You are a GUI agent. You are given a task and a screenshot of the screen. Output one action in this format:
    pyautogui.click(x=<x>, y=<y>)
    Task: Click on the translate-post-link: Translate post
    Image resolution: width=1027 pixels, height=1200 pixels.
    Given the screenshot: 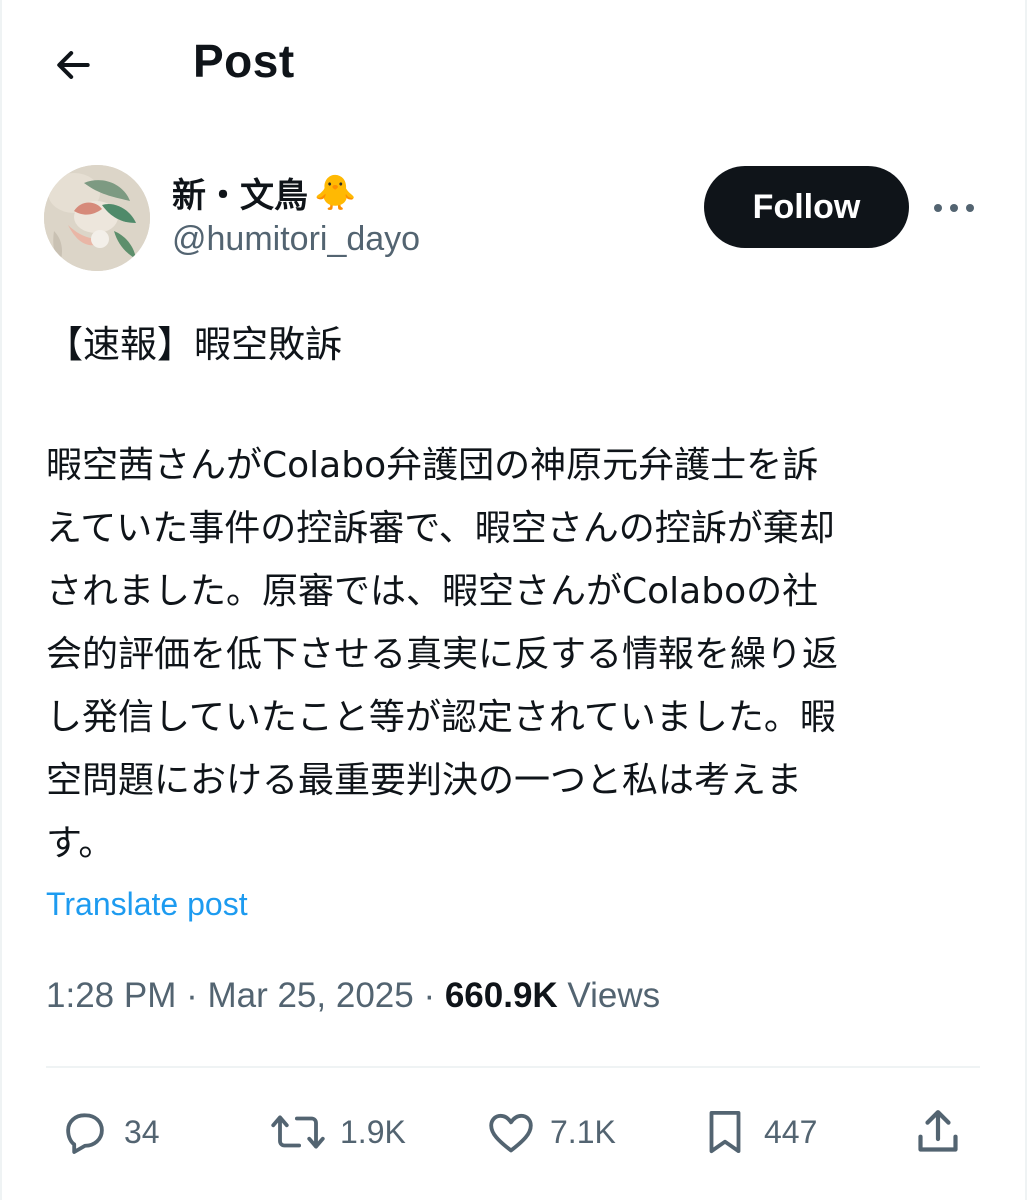 What is the action you would take?
    pyautogui.click(x=147, y=904)
    